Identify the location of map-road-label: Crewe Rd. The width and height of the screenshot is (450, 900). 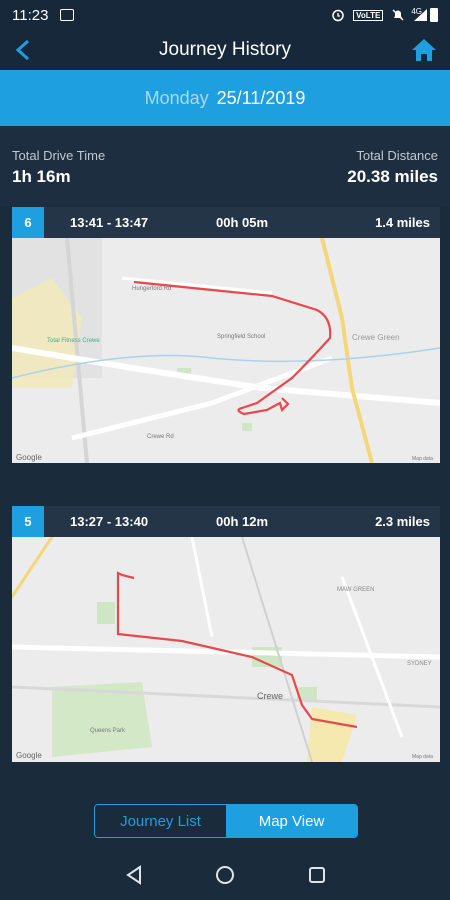
(160, 437).